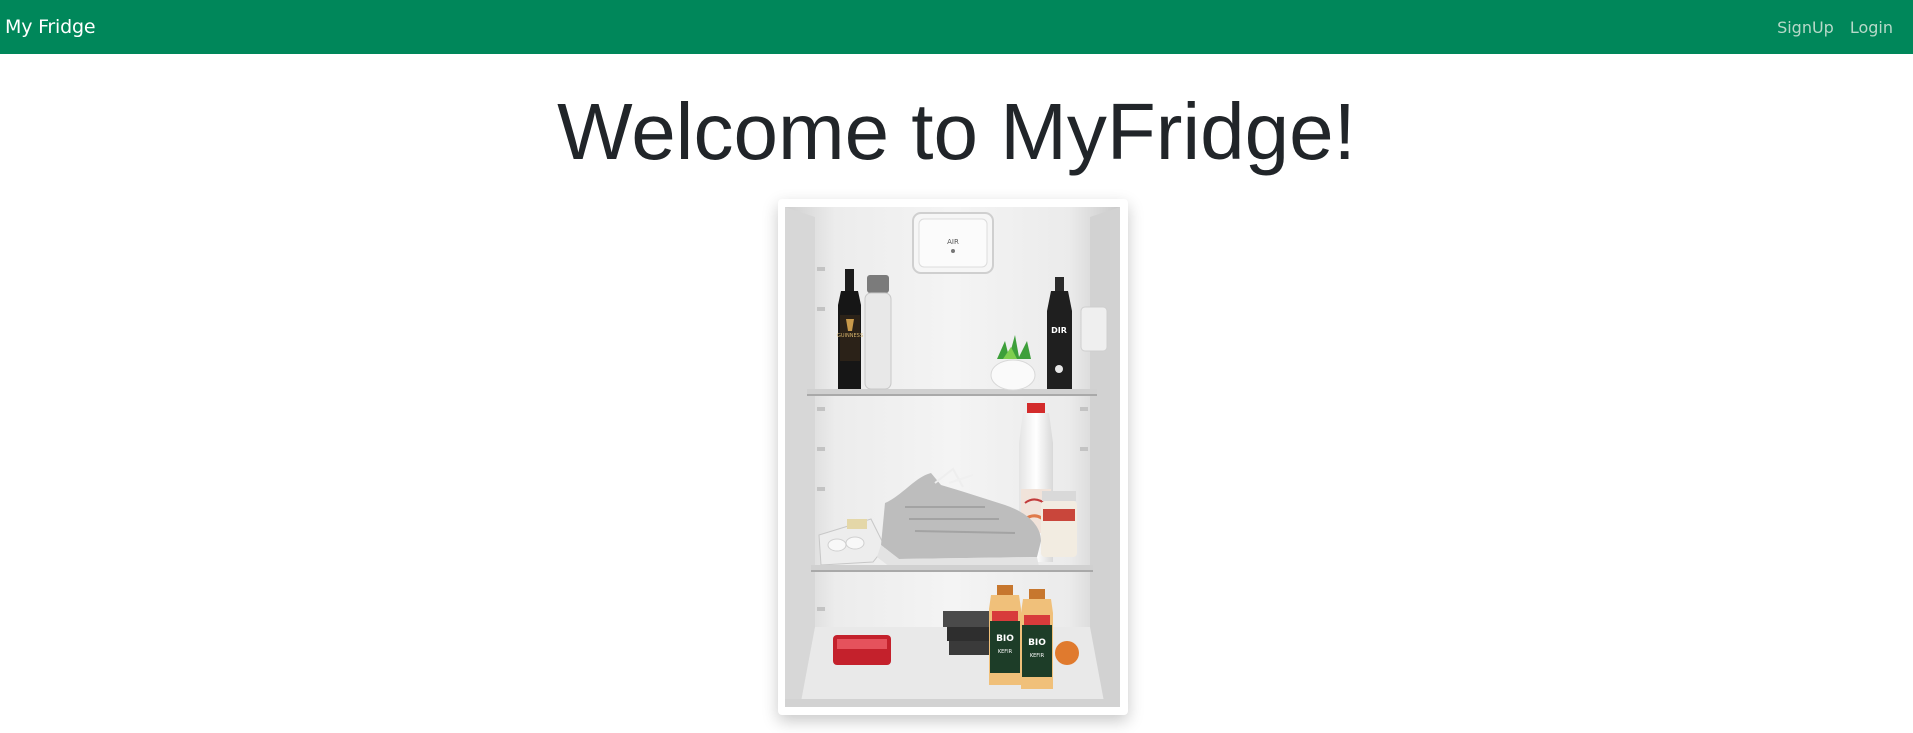  I want to click on fridge-image-frame: AIR GUINNESS DIR BIO KEFIR BIO KEFIR, so click(953, 457).